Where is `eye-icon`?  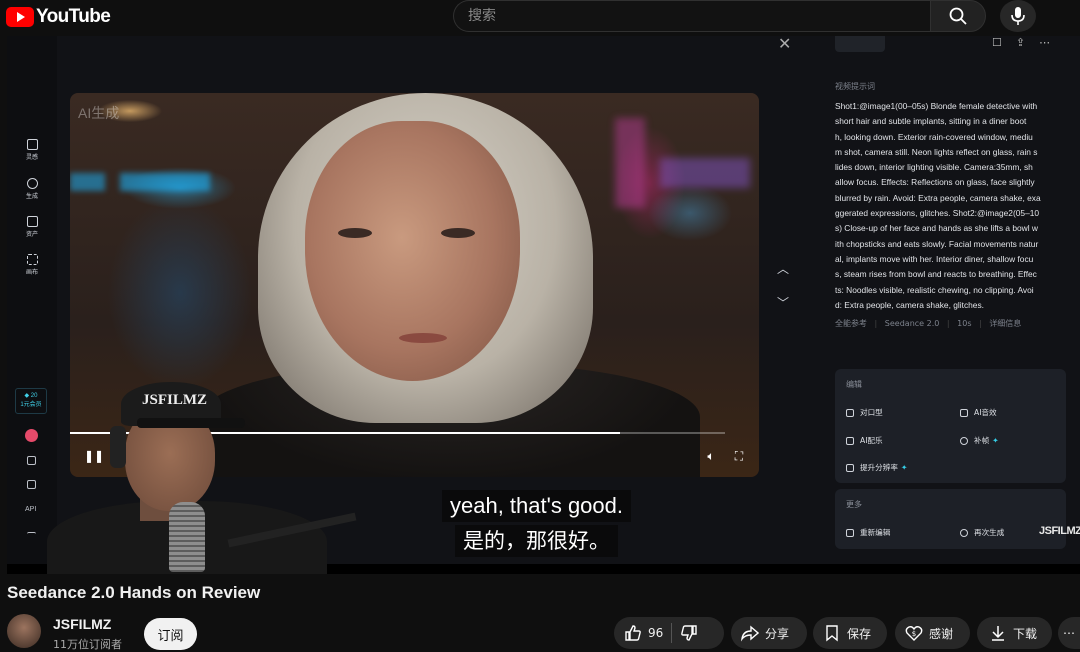 eye-icon is located at coordinates (850, 412).